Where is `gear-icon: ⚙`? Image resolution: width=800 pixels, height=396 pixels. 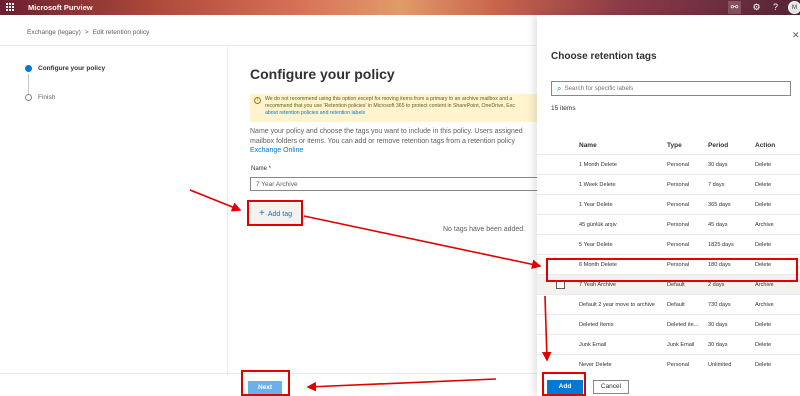 gear-icon: ⚙ is located at coordinates (756, 7).